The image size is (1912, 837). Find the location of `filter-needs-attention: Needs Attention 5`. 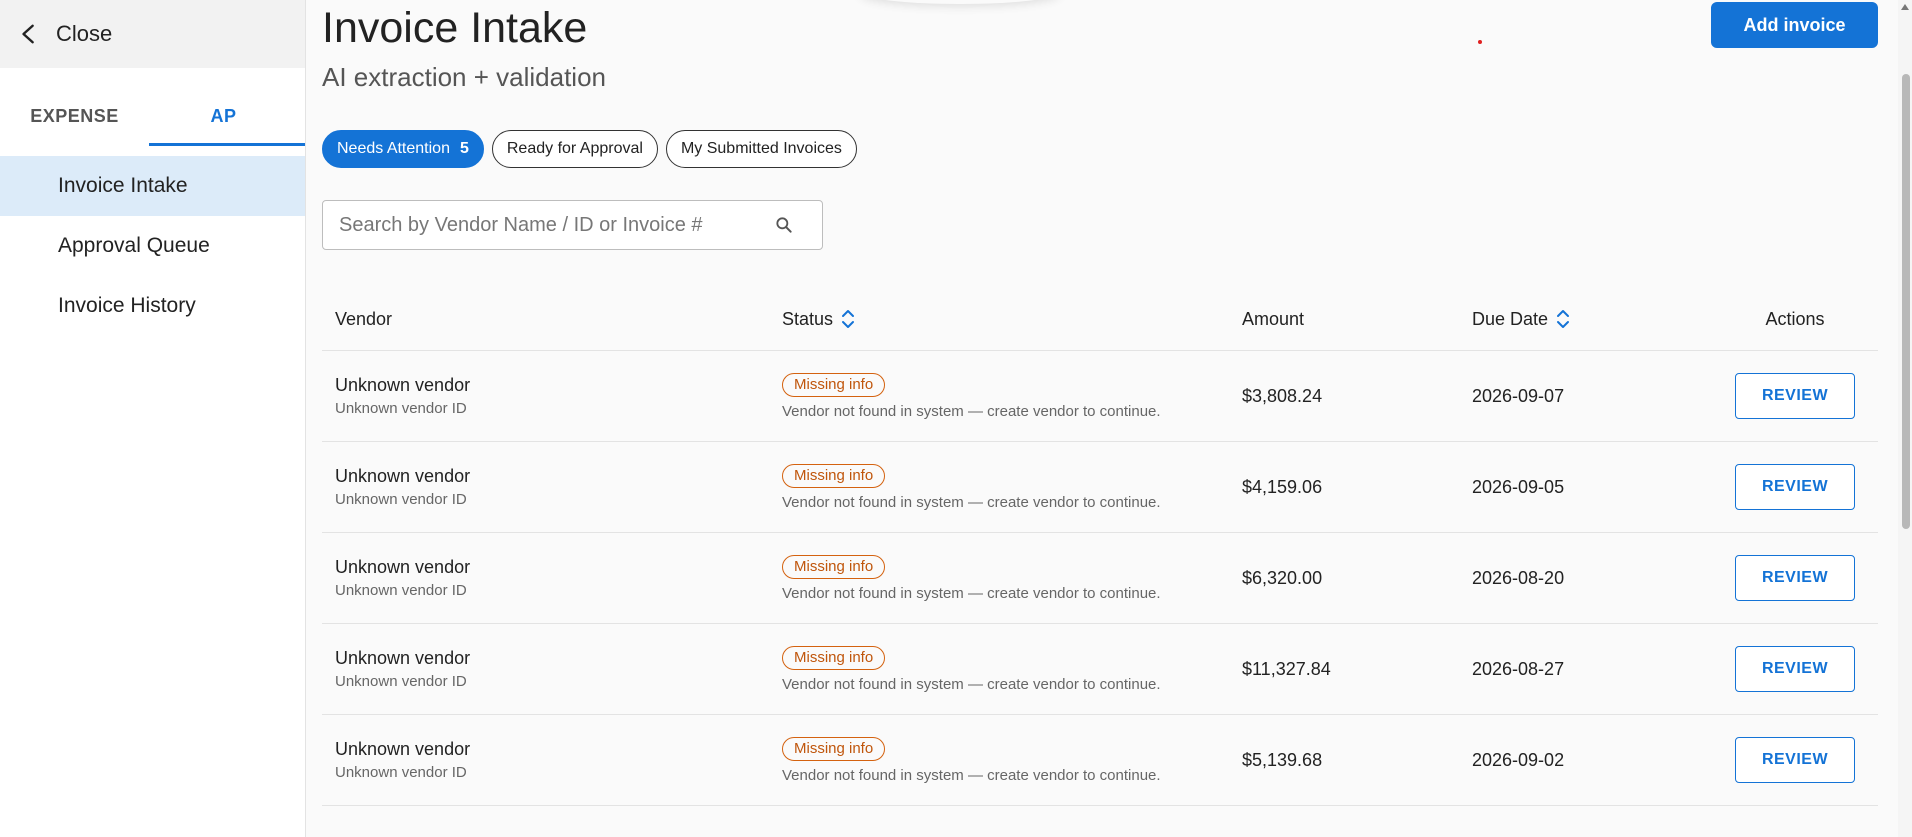

filter-needs-attention: Needs Attention 5 is located at coordinates (403, 149).